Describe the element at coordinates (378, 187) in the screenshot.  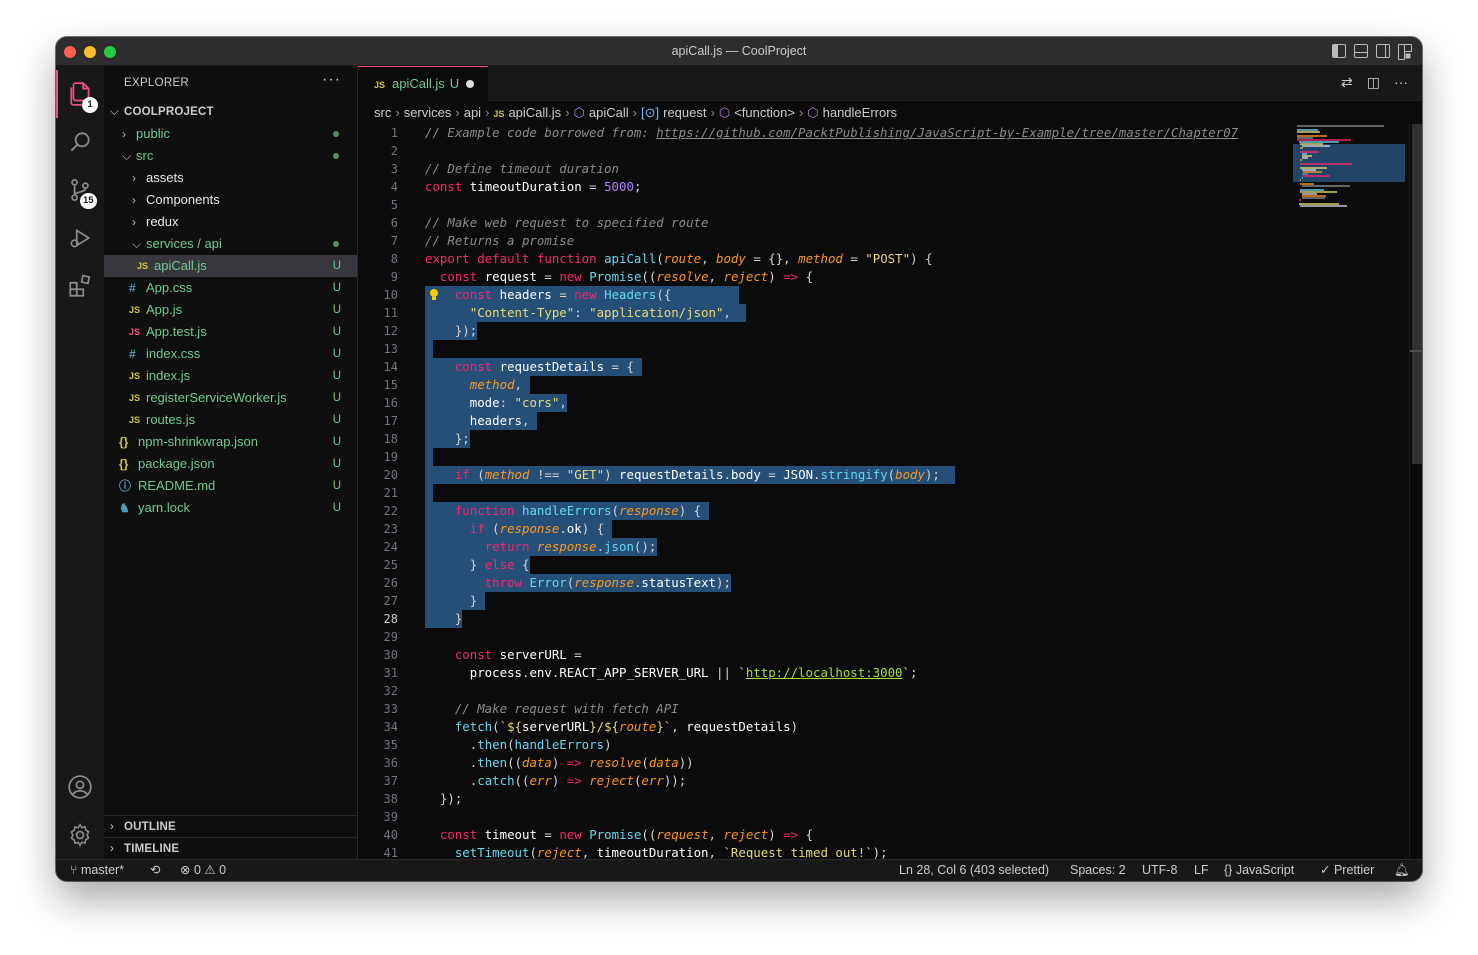
I see `line-number: 4` at that location.